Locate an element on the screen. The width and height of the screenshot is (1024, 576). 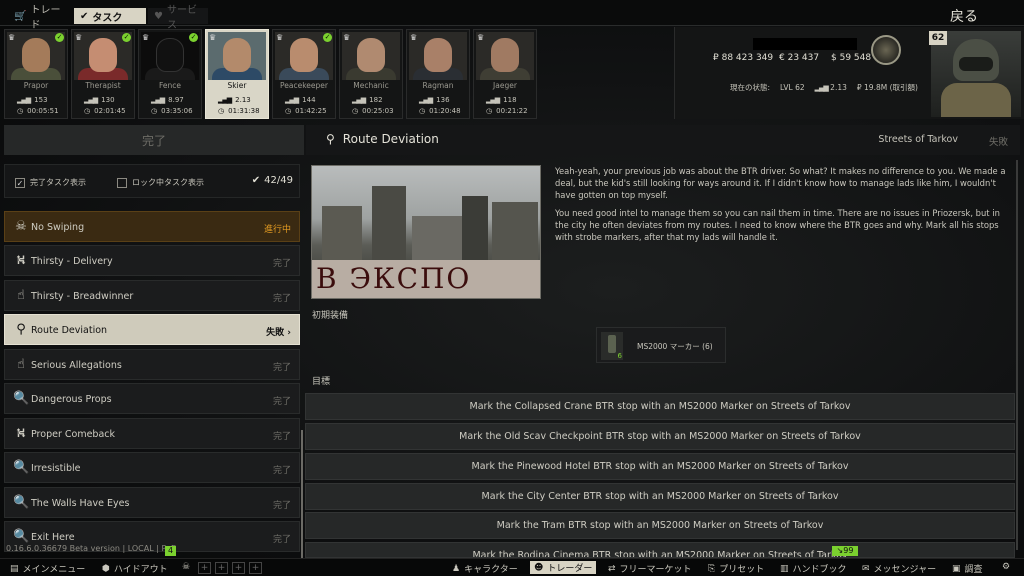
trader-restock: ◷ 00:05:51 is located at coordinates (38, 111).